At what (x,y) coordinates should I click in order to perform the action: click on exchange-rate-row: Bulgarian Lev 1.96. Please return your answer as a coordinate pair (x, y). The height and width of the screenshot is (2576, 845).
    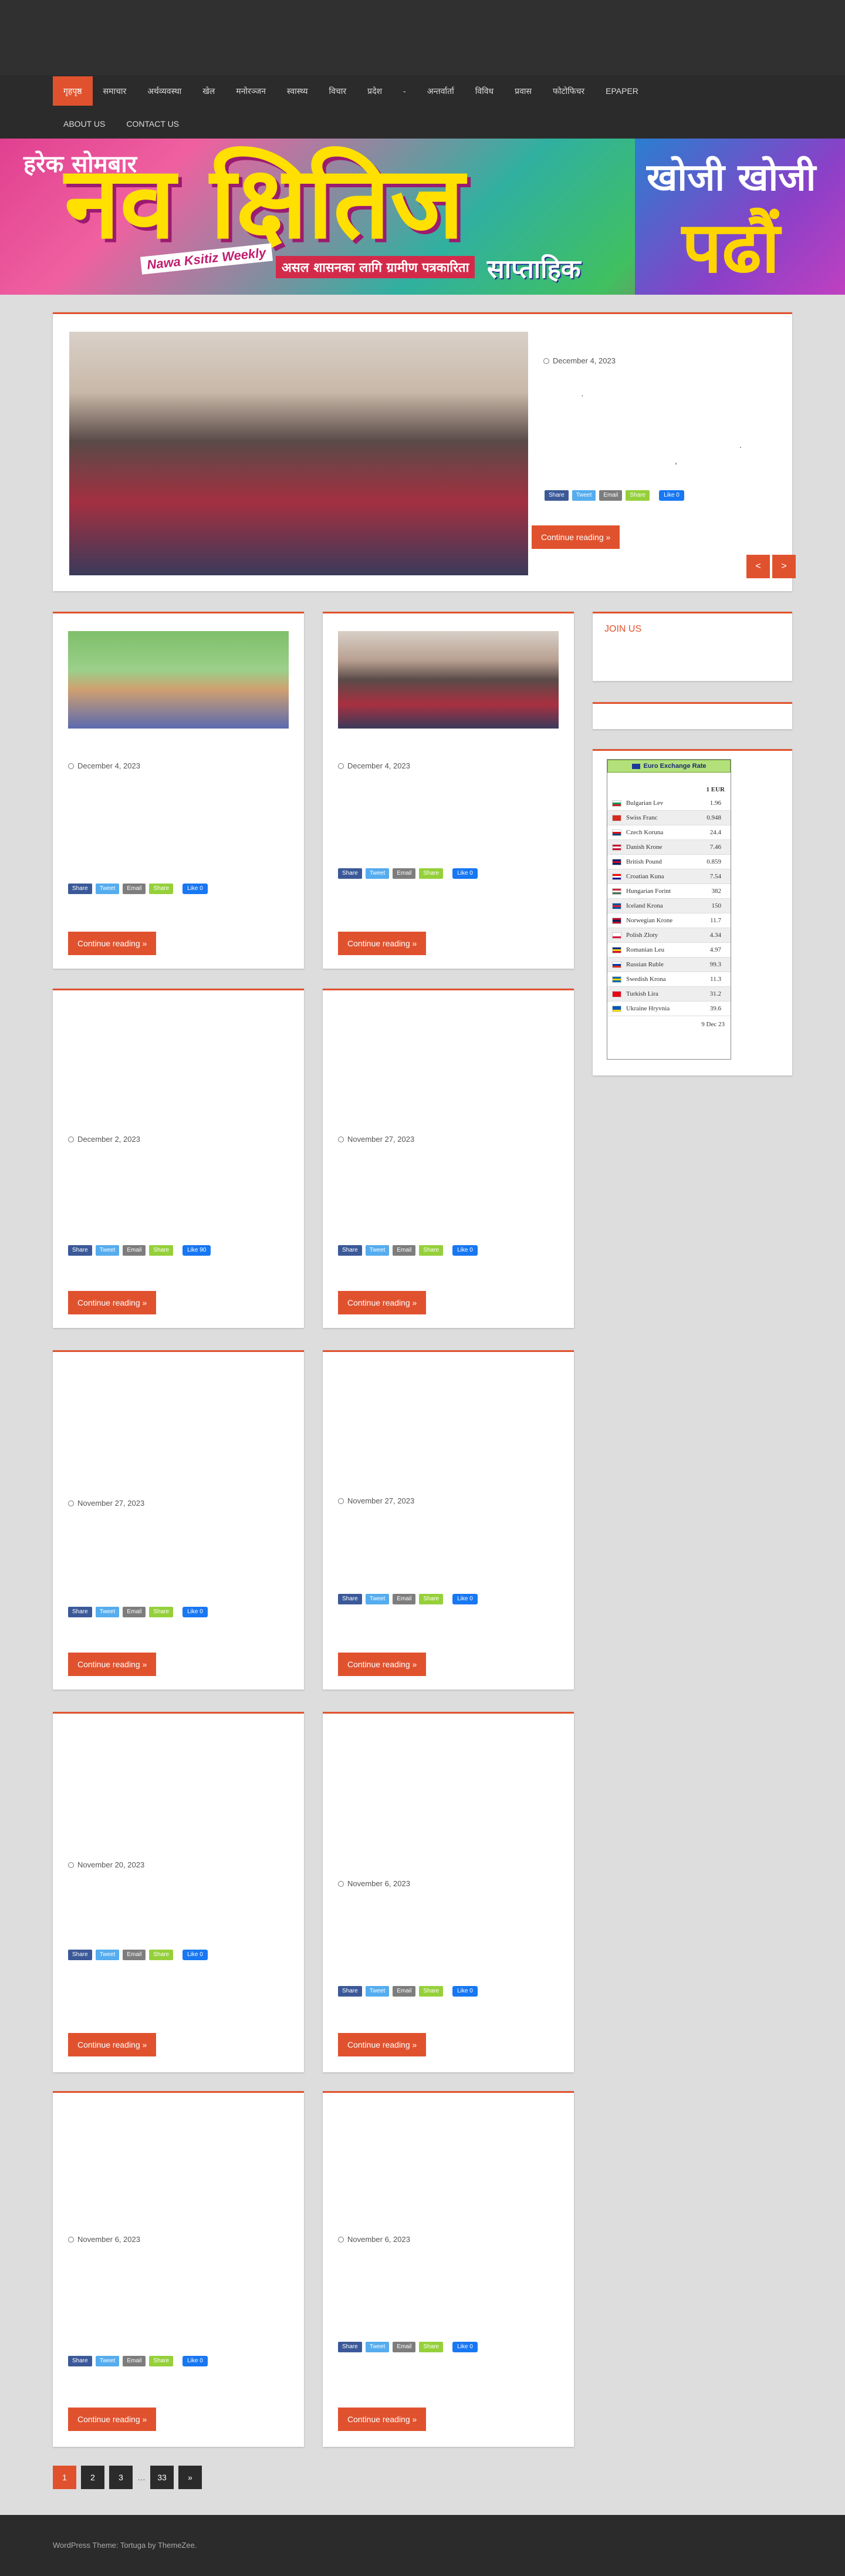
    Looking at the image, I should click on (669, 803).